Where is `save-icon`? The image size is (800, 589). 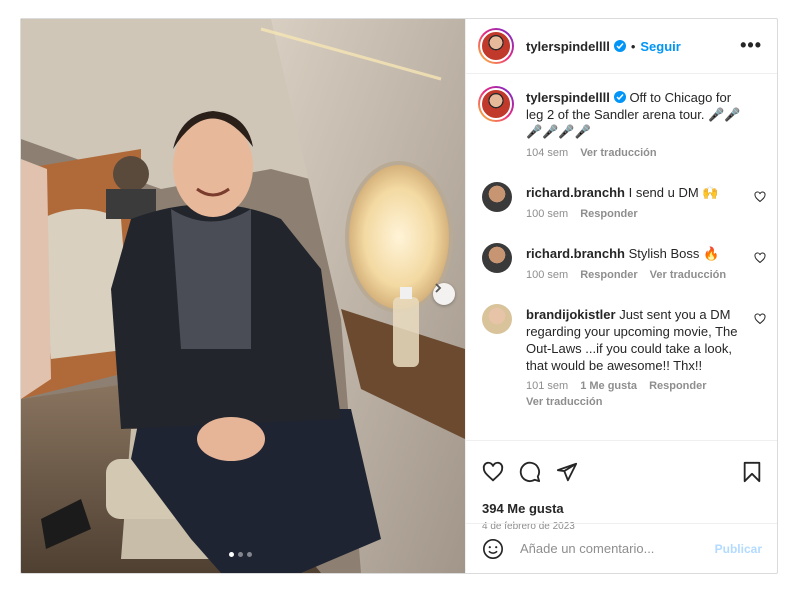 save-icon is located at coordinates (752, 472).